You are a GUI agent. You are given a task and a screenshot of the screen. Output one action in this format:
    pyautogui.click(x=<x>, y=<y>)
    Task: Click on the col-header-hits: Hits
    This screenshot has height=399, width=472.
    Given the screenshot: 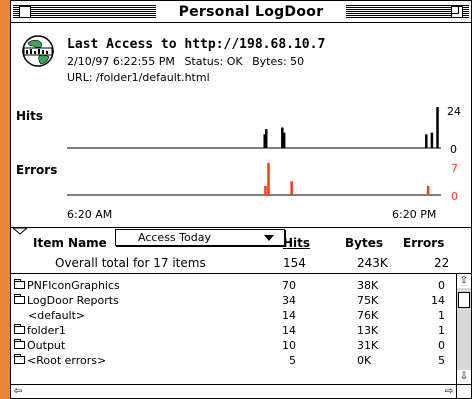 What is the action you would take?
    pyautogui.click(x=296, y=243)
    